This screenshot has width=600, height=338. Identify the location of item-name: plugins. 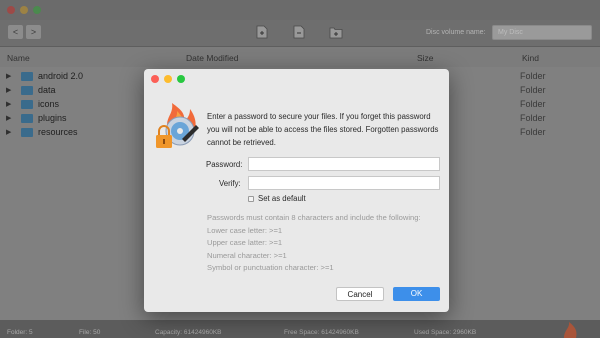
(52, 118).